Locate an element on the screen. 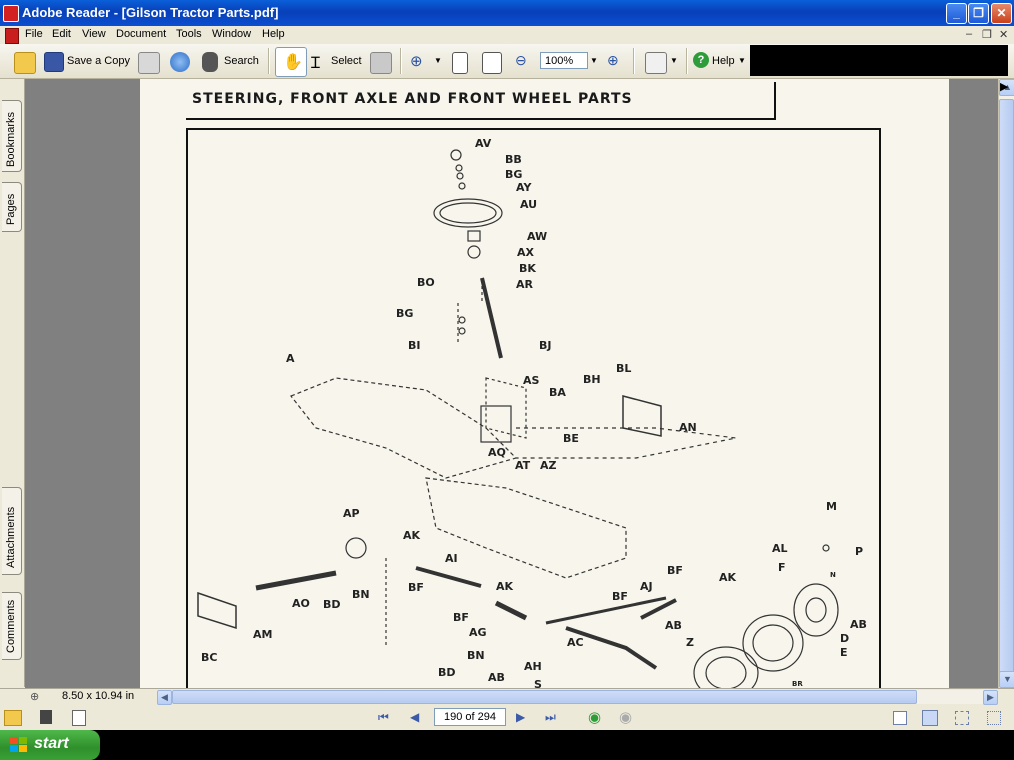  go-back-icon: ◉ is located at coordinates (594, 717).